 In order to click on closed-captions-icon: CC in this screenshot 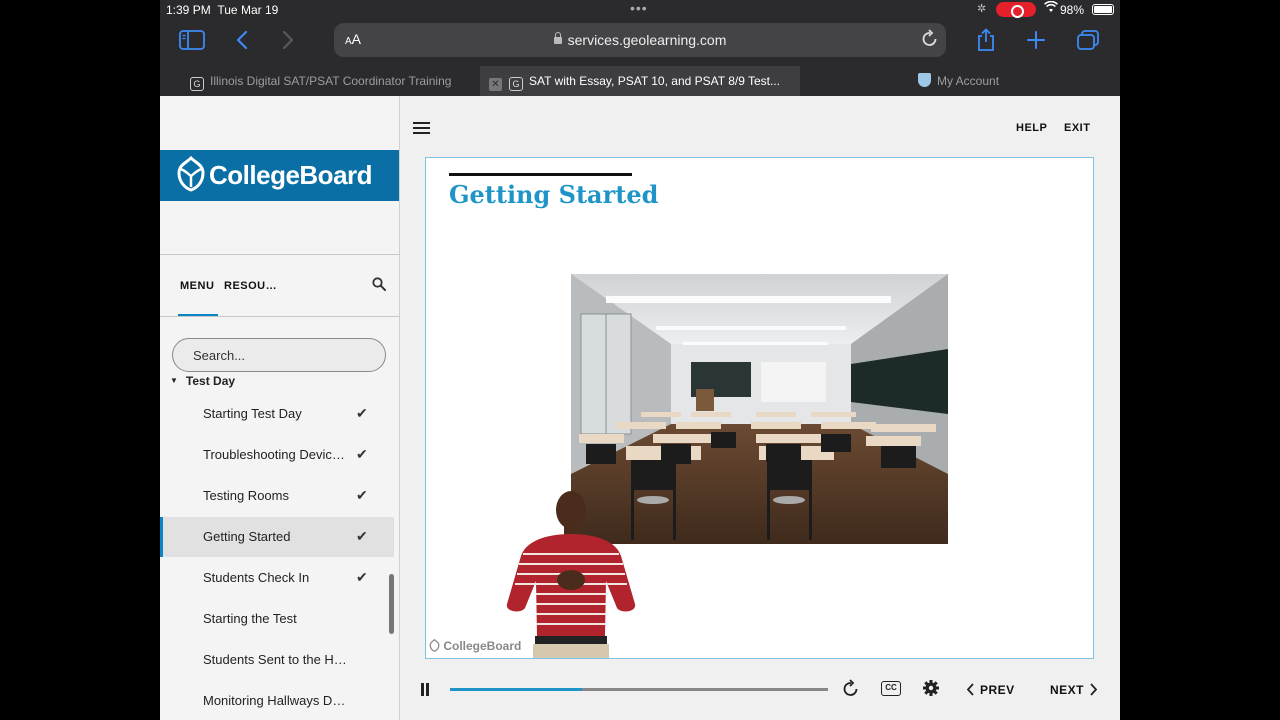, I will do `click(891, 688)`.